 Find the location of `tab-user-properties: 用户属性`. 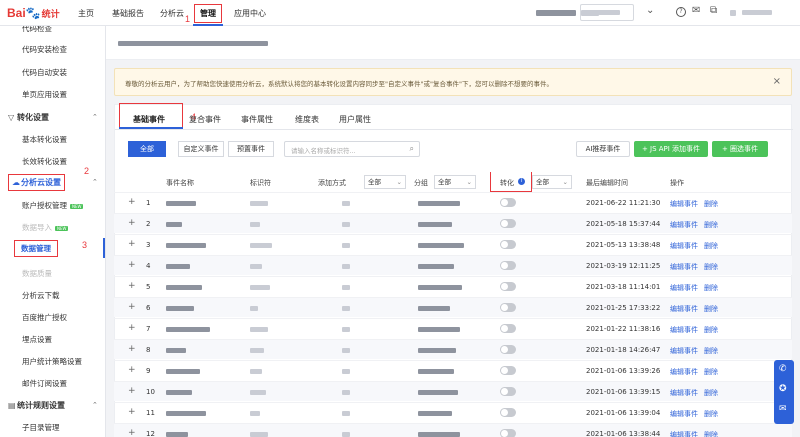

tab-user-properties: 用户属性 is located at coordinates (355, 119).